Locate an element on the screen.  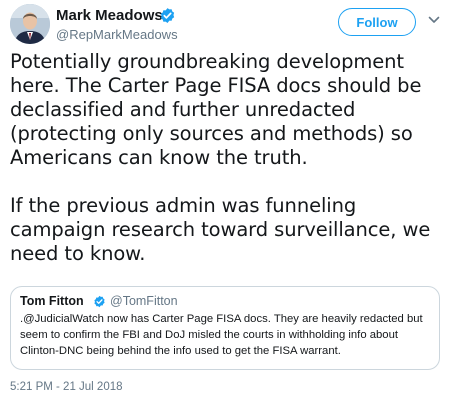
person-avatar-icon is located at coordinates (30, 24).